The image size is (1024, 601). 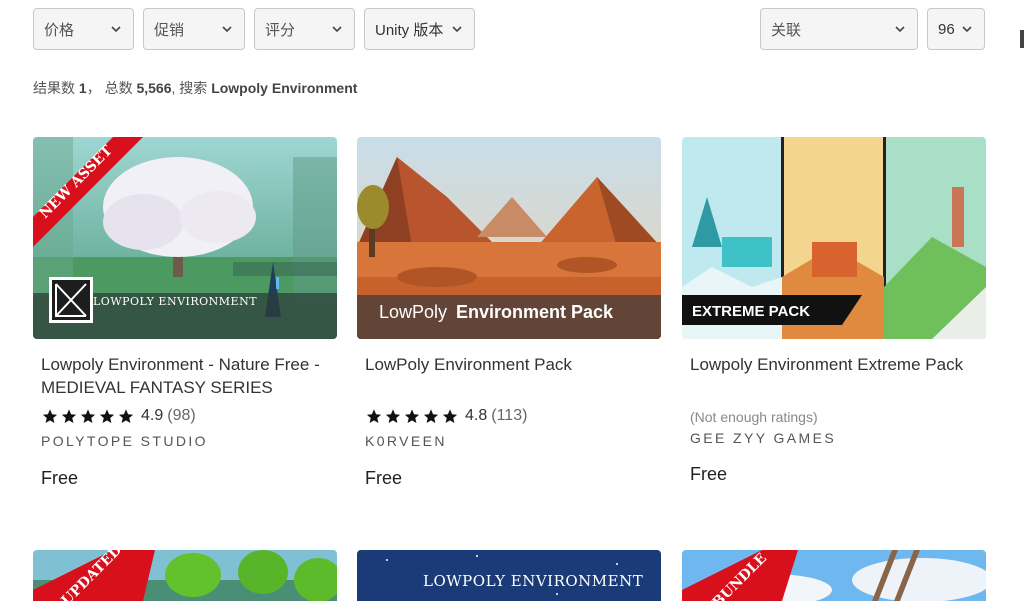 I want to click on rating-filter: 评分, so click(x=304, y=29).